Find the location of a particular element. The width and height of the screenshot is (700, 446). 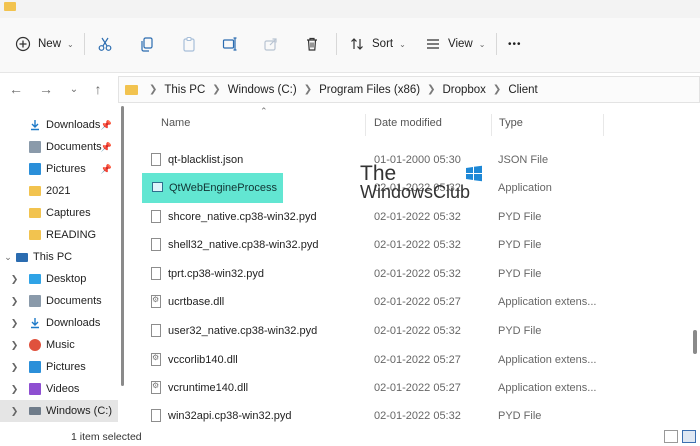

column-header-name: Name is located at coordinates (175, 123).